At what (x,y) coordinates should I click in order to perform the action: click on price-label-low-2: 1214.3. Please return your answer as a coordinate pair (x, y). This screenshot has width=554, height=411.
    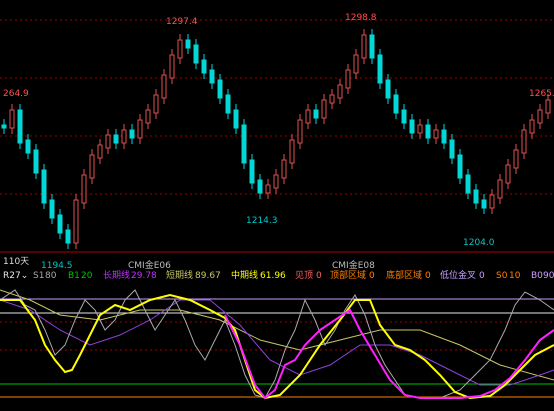
    Looking at the image, I should click on (262, 221).